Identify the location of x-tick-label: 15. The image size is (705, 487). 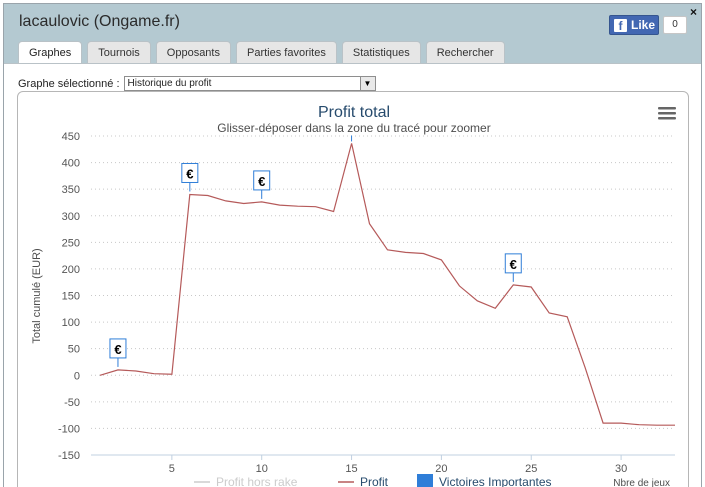
(351, 469).